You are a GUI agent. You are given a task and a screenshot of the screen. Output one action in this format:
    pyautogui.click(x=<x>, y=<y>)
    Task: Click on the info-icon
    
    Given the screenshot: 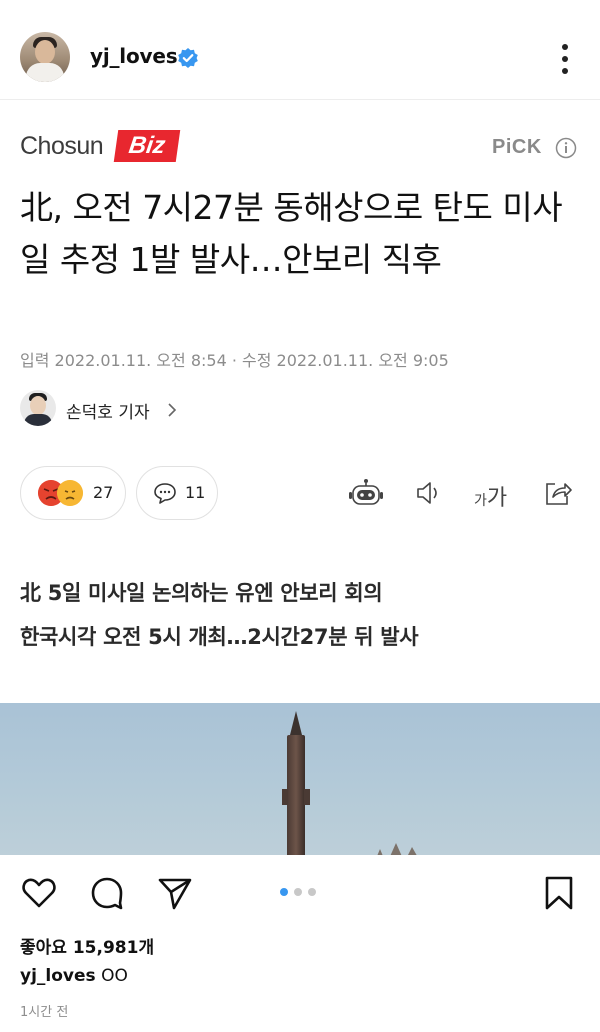 What is the action you would take?
    pyautogui.click(x=566, y=148)
    